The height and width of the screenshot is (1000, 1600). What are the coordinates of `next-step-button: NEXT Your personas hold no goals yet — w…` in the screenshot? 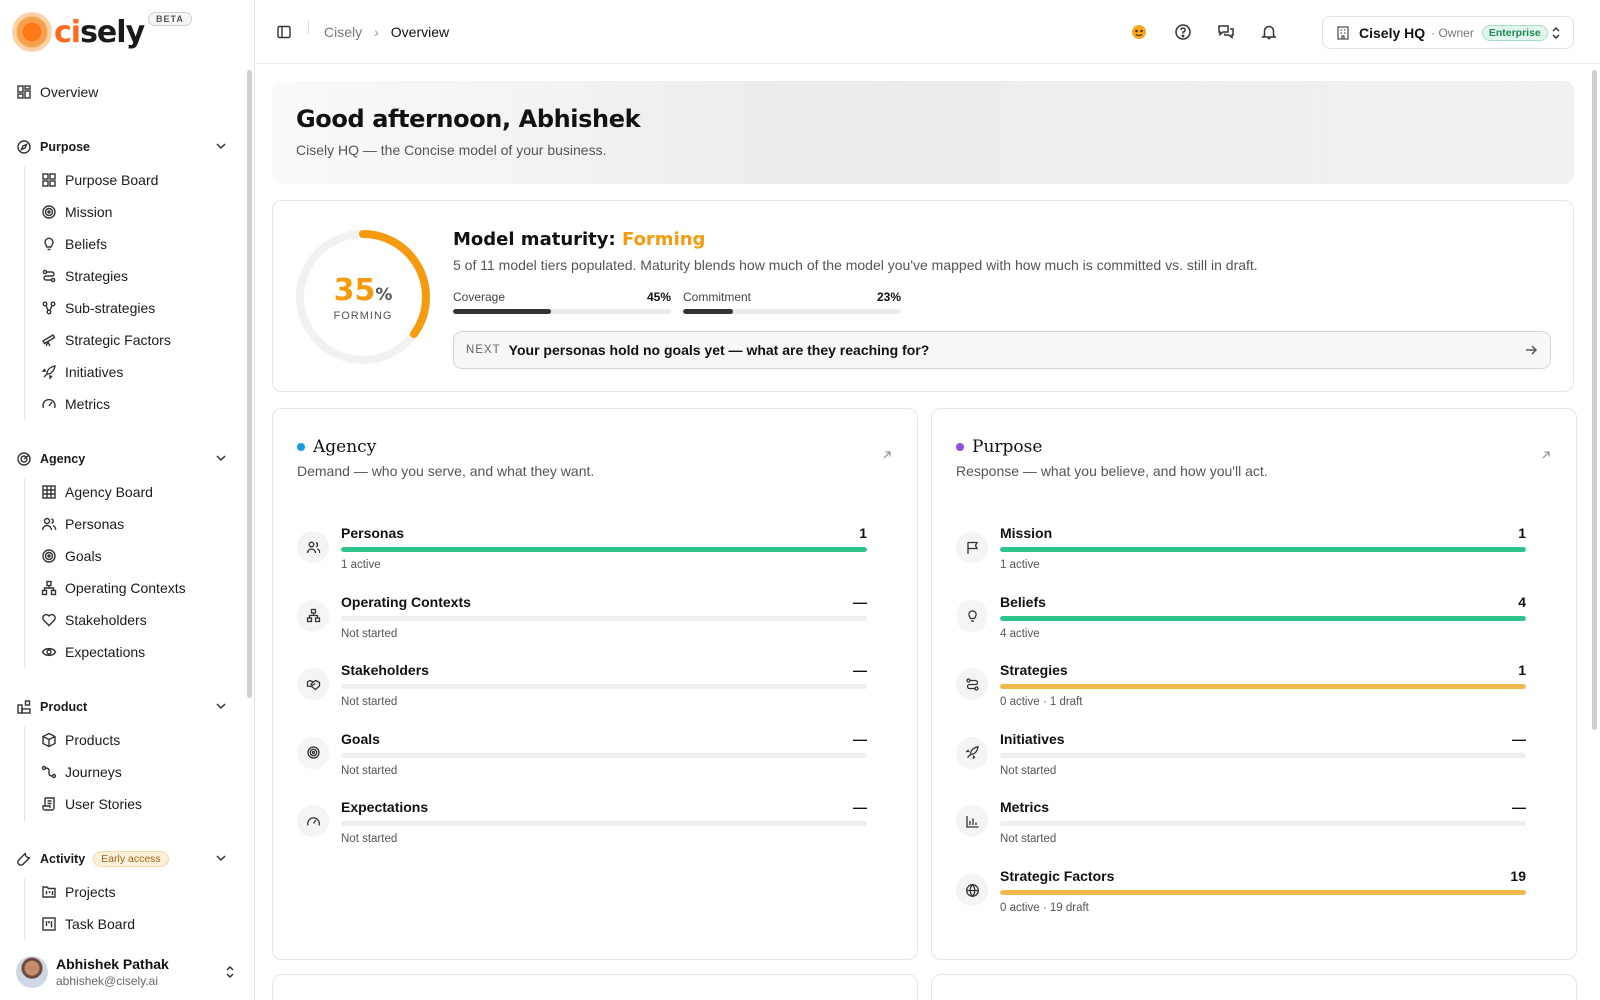 It's located at (1002, 350).